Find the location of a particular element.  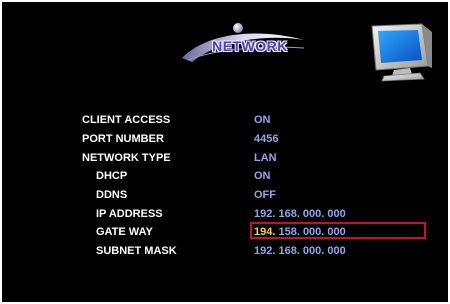

network-type-value: LAN is located at coordinates (265, 158).